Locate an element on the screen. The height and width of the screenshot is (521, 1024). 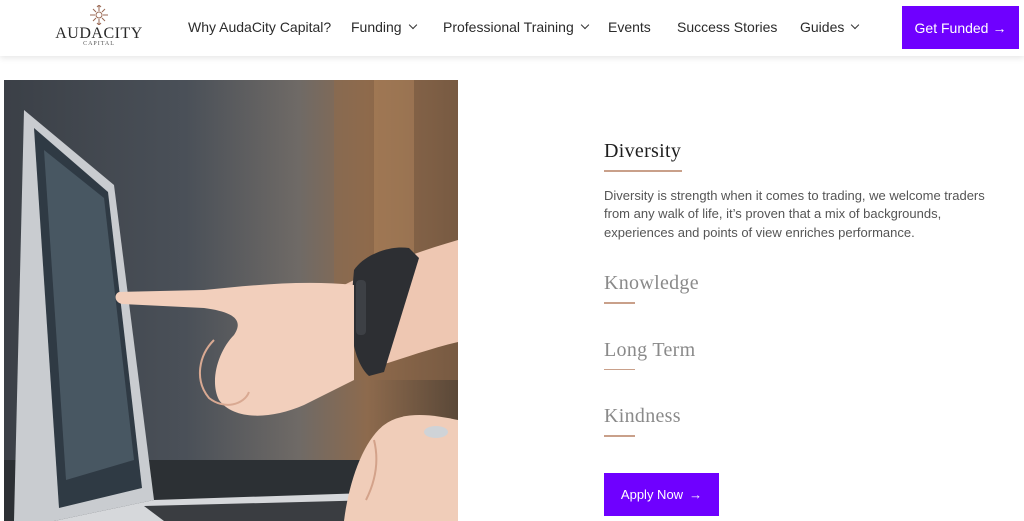
nav-item-why: Why AudaCity Capital? is located at coordinates (259, 27).